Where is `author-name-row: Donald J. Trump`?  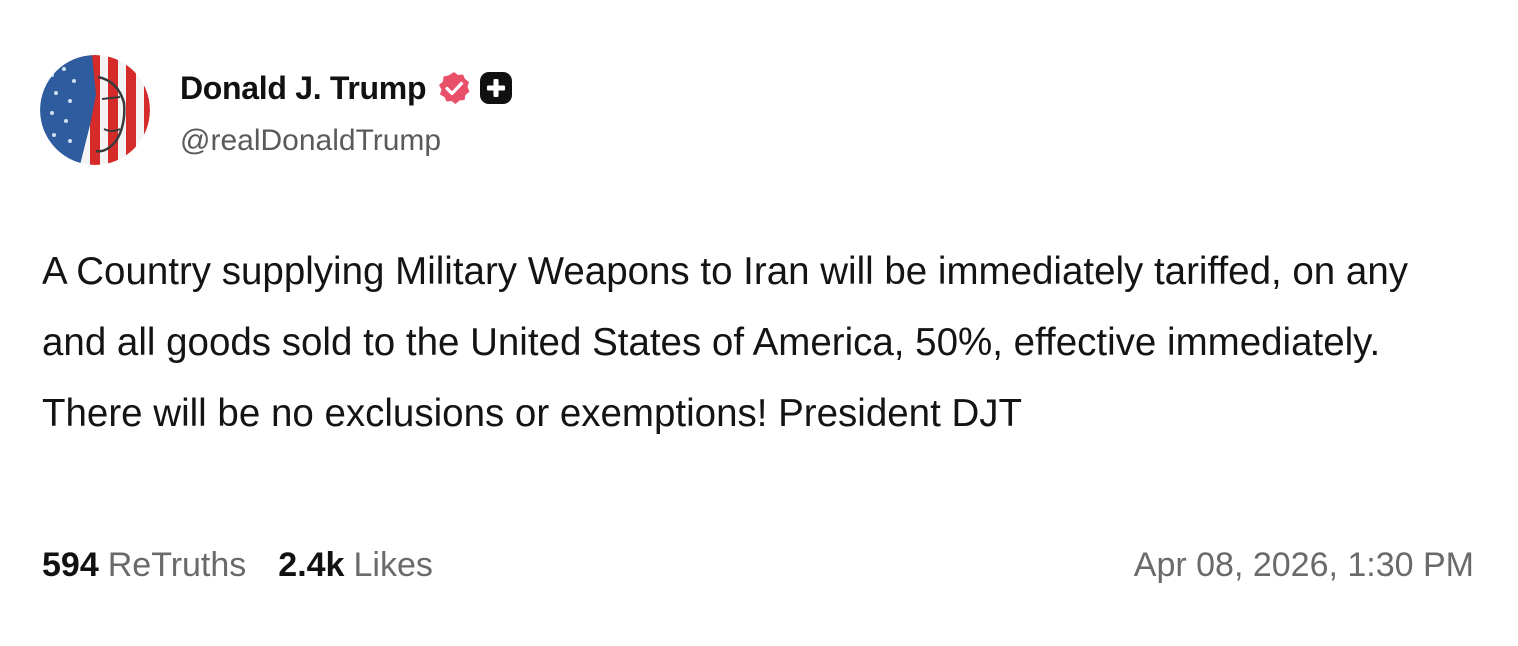
author-name-row: Donald J. Trump is located at coordinates (347, 88).